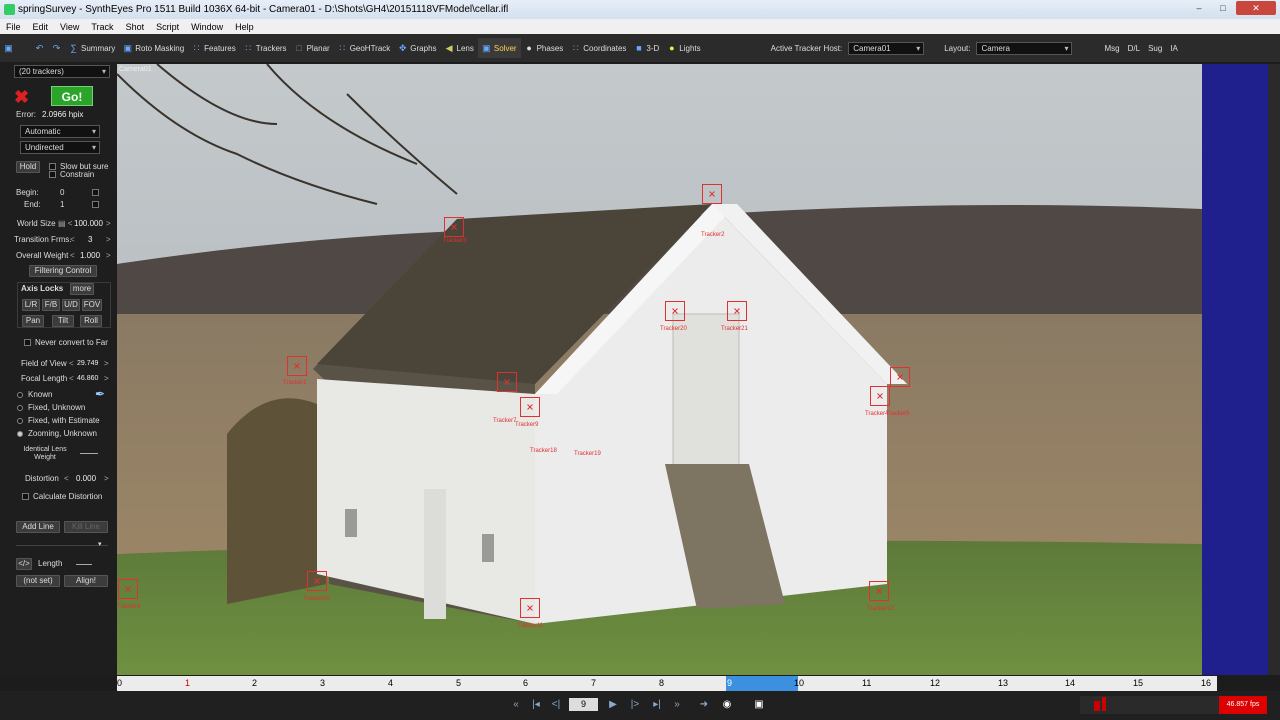 This screenshot has width=1280, height=720. I want to click on direction-dropdown: Undirected, so click(60, 147).